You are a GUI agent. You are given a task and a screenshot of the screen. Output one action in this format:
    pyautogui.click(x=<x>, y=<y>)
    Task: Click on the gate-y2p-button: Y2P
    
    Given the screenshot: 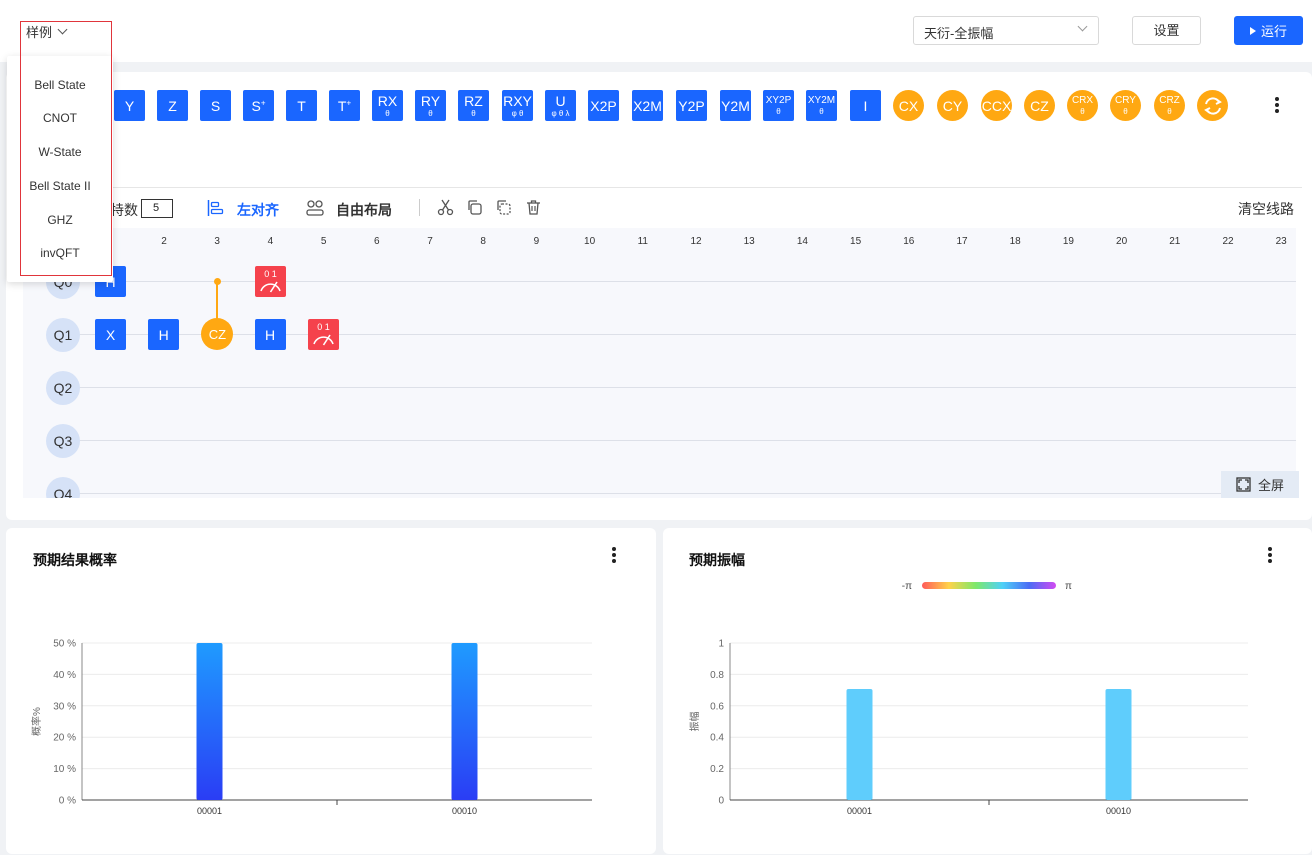 What is the action you would take?
    pyautogui.click(x=691, y=105)
    